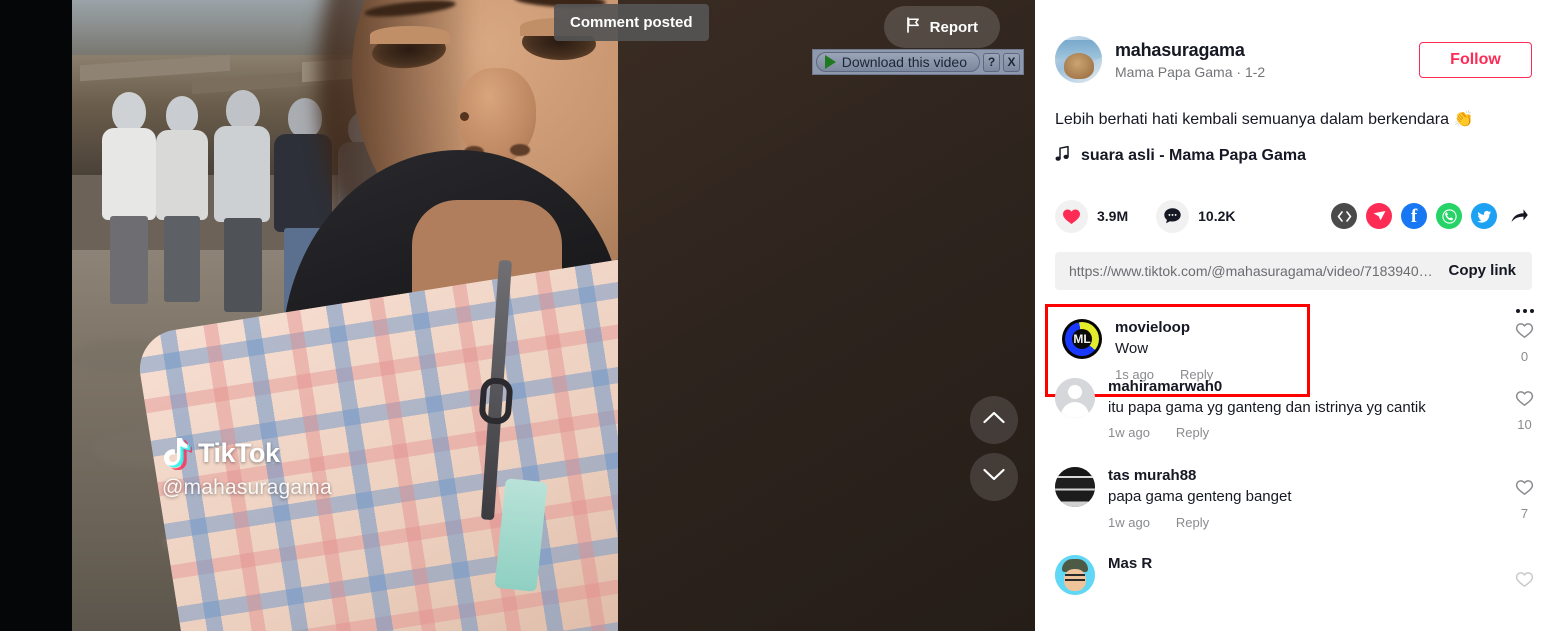 The height and width of the screenshot is (631, 1552). Describe the element at coordinates (1193, 155) in the screenshot. I see `music-title: suara asli - Mama Papa Gama` at that location.